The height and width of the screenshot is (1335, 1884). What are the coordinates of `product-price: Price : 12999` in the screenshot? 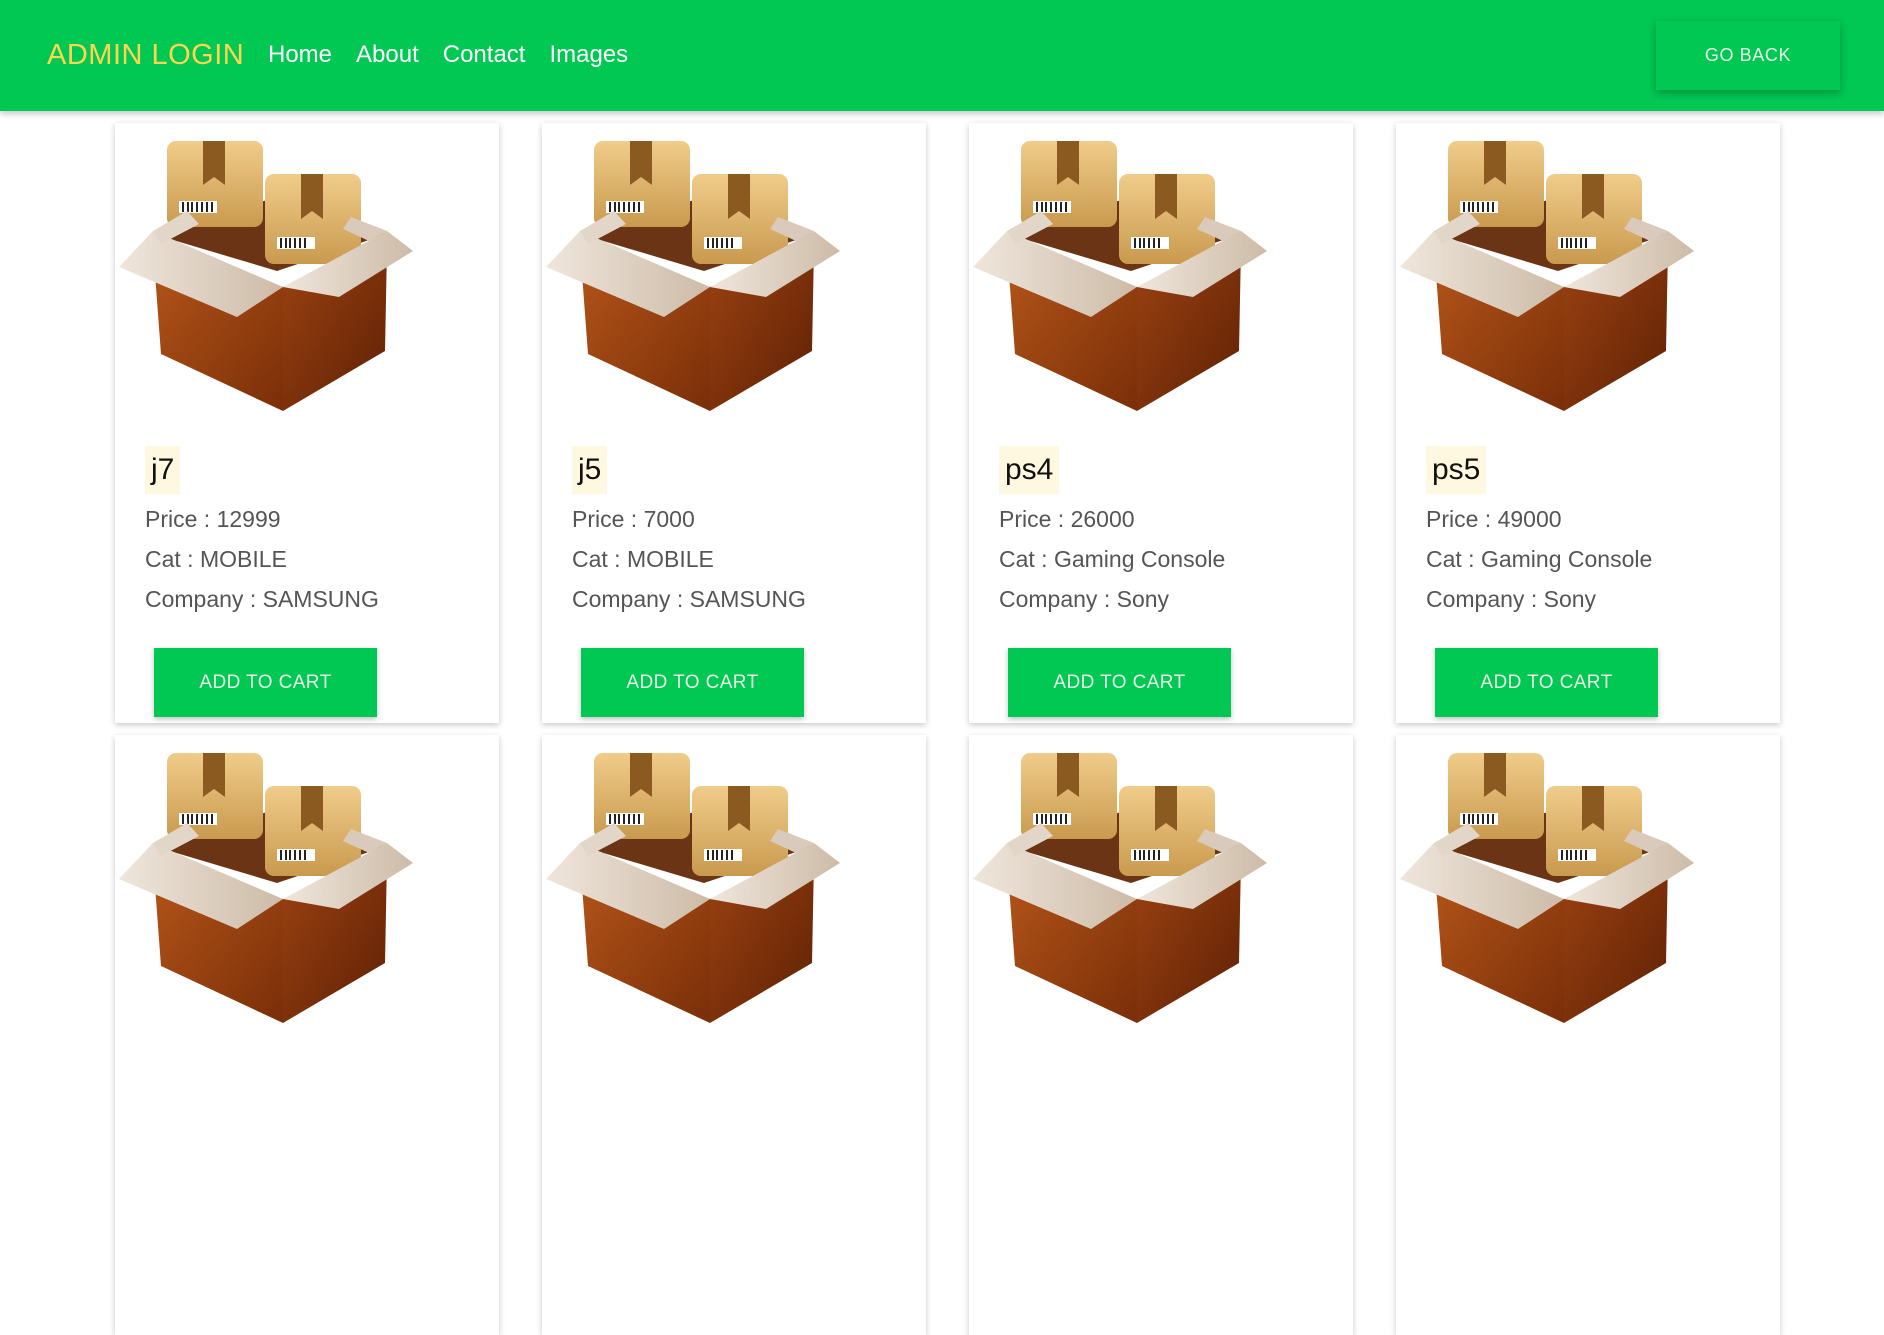 It's located at (213, 519).